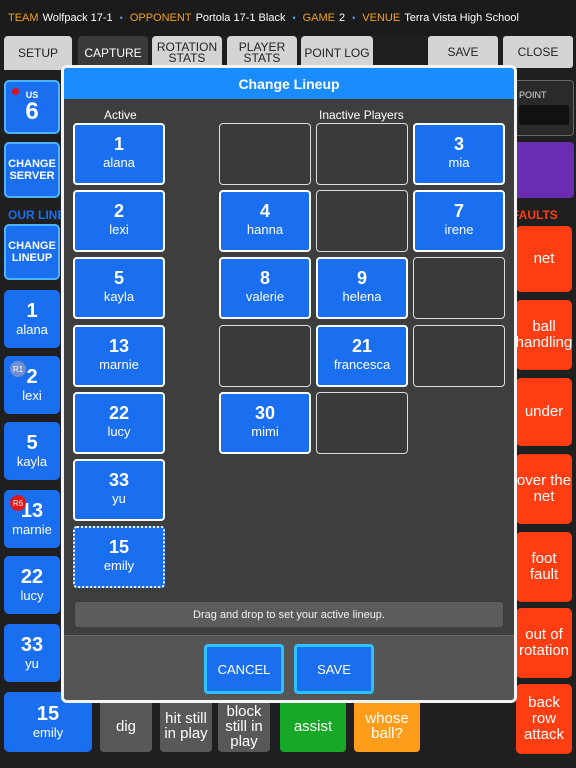  I want to click on team-value: Wolfpack 17-1, so click(77, 18).